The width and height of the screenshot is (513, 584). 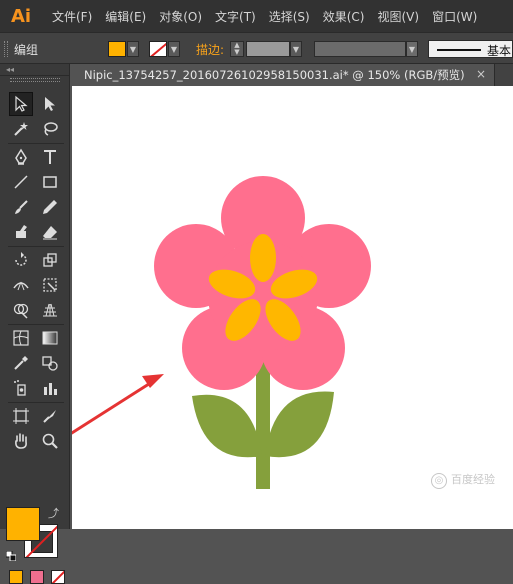 I want to click on direct-selection-tool-icon, so click(x=50, y=104).